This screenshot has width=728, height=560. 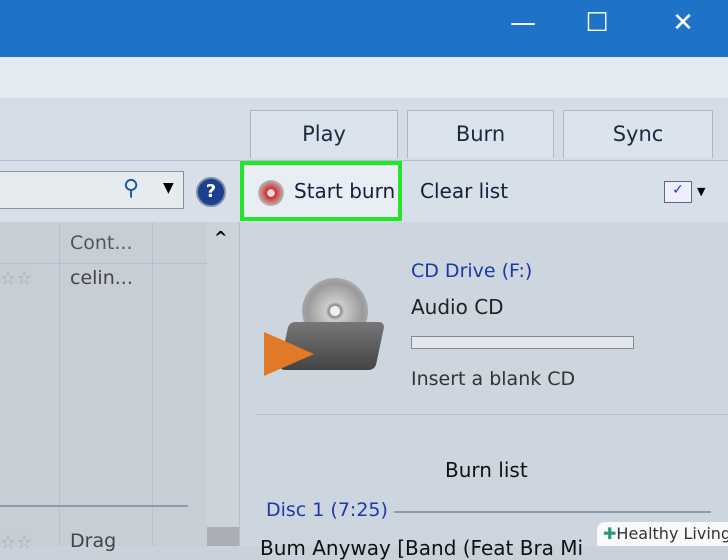 What do you see at coordinates (464, 191) in the screenshot?
I see `clear-list-button: Clear list` at bounding box center [464, 191].